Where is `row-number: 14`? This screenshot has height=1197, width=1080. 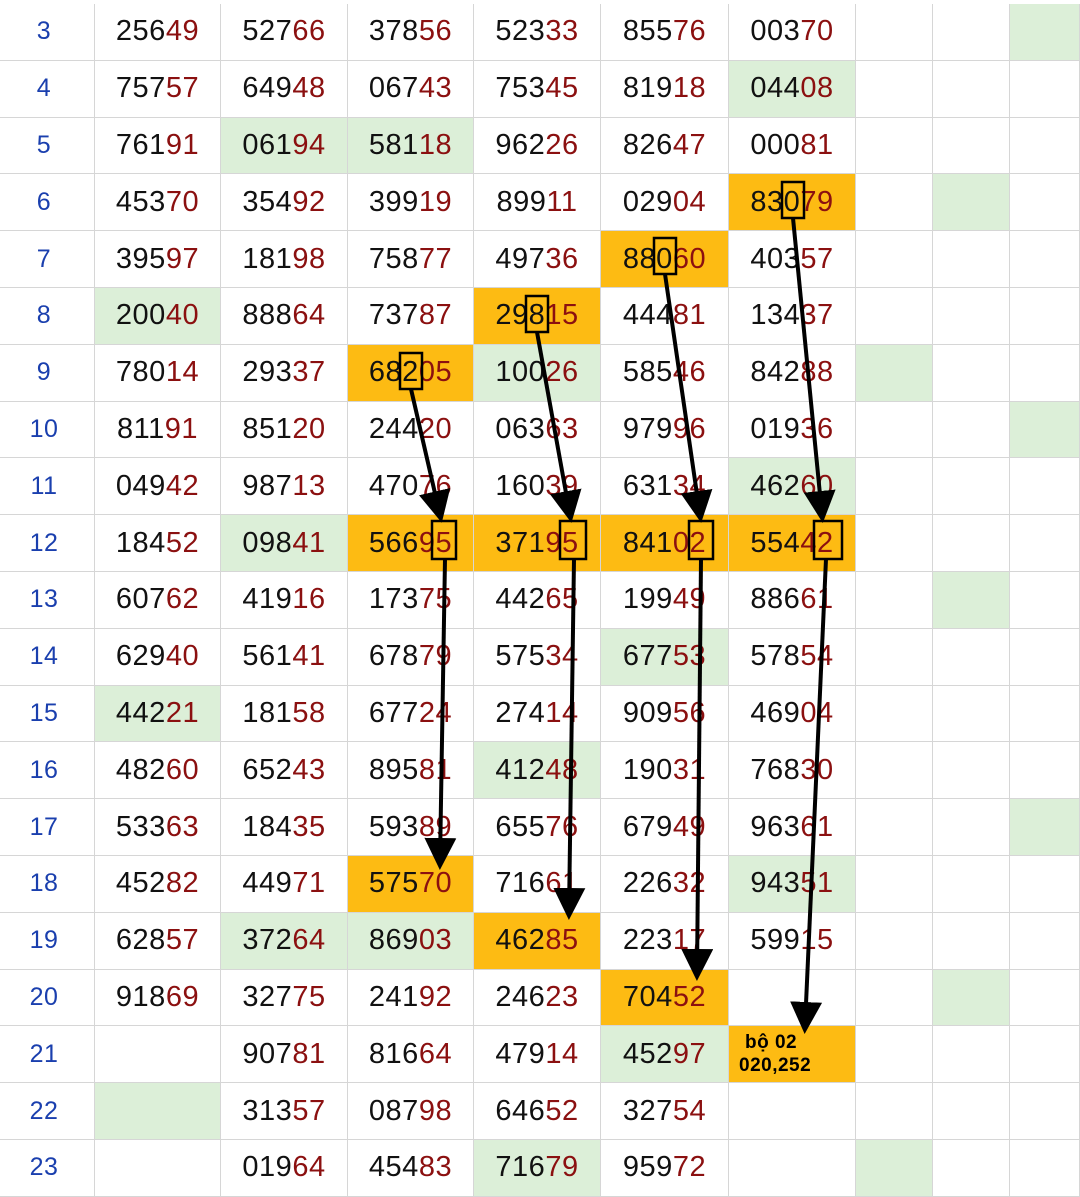 row-number: 14 is located at coordinates (47, 657).